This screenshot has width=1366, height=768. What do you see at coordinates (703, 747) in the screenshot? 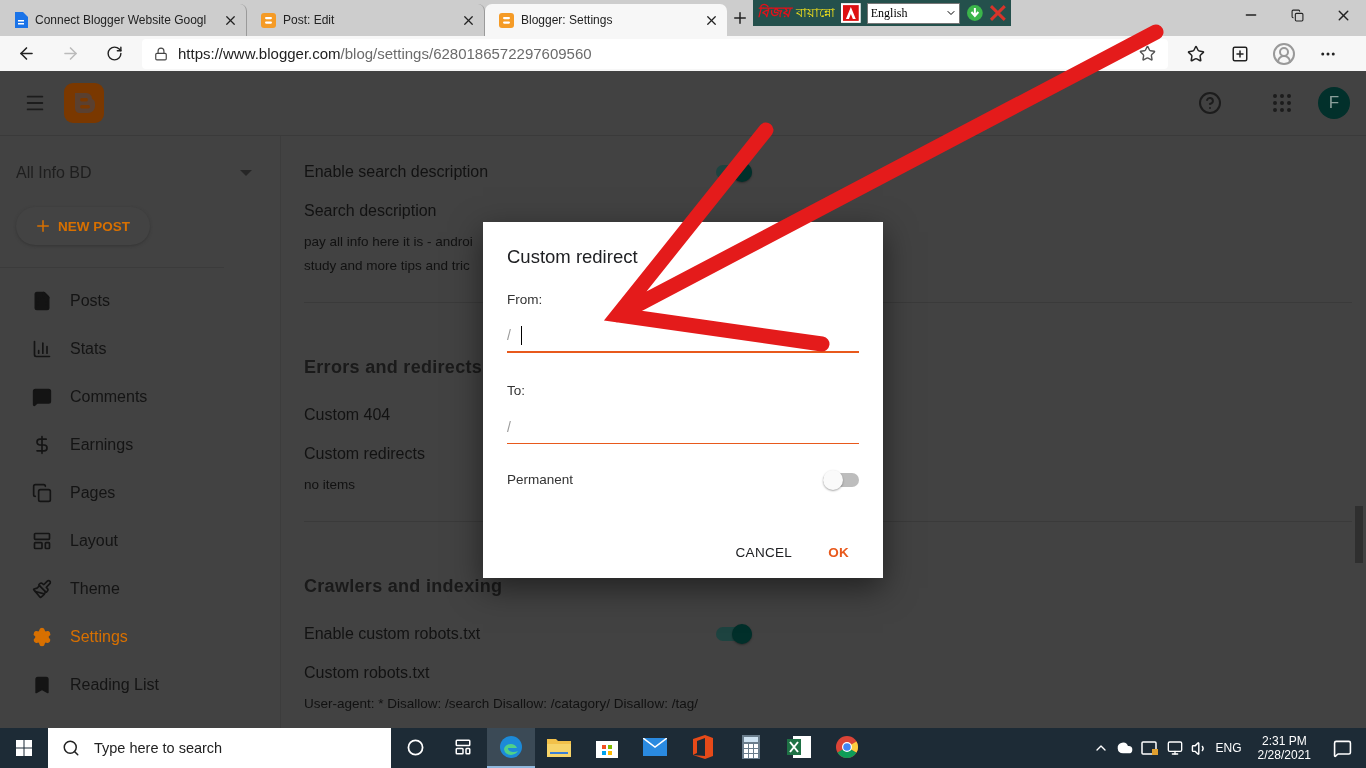
I see `office-icon` at bounding box center [703, 747].